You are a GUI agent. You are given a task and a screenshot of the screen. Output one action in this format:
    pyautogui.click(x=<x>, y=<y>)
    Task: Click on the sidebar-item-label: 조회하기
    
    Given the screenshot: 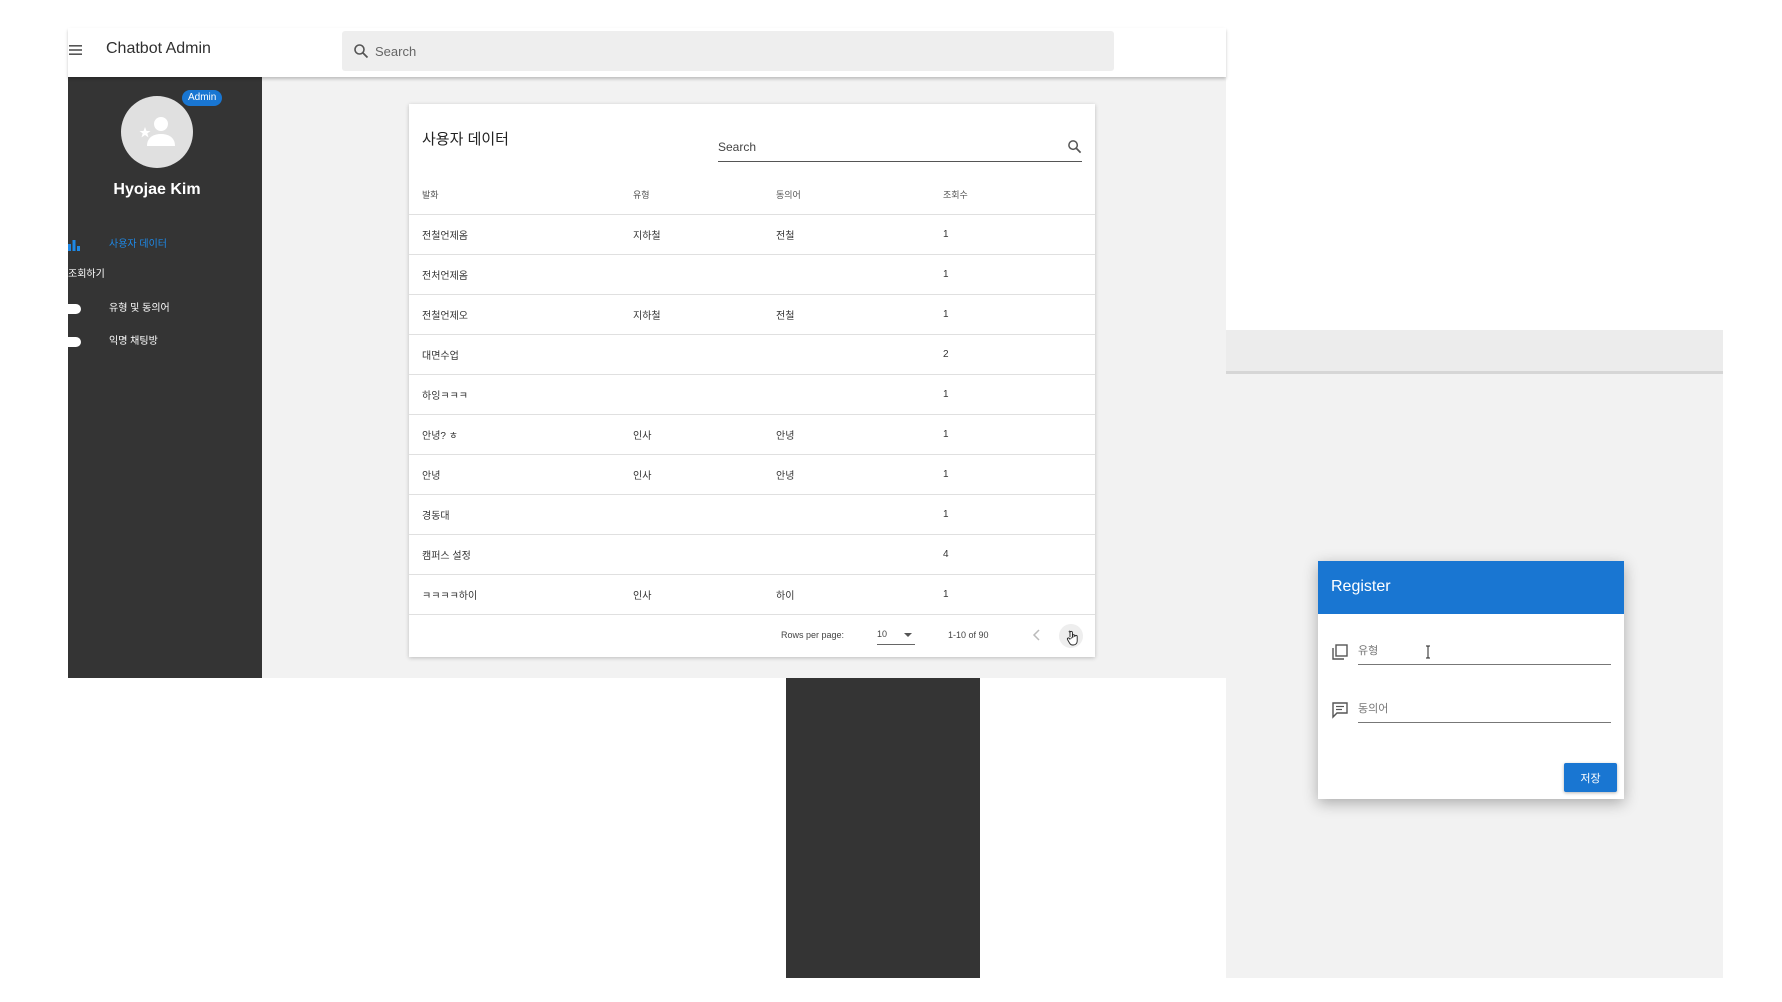 What is the action you would take?
    pyautogui.click(x=86, y=274)
    